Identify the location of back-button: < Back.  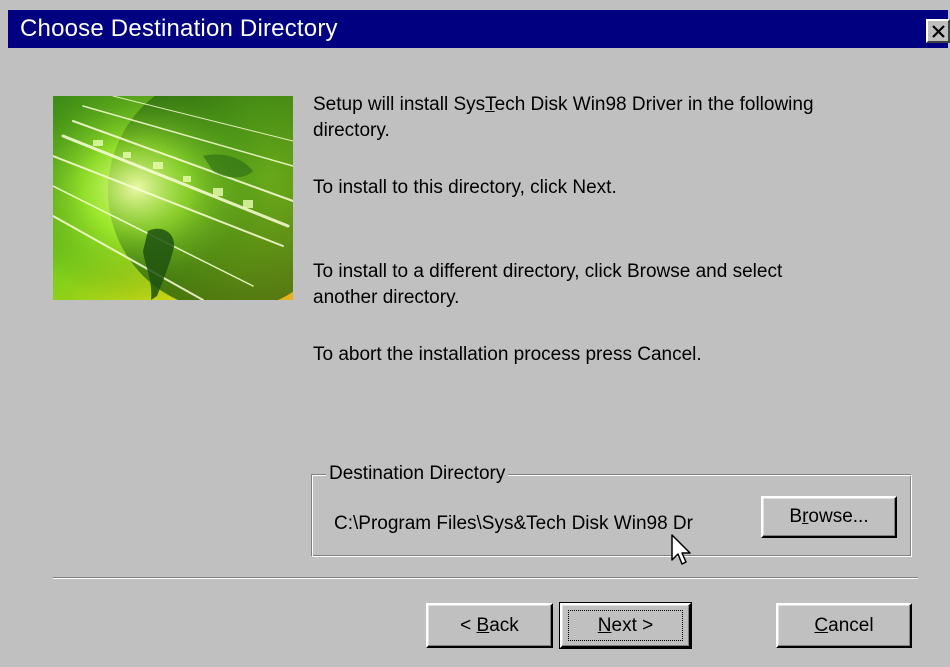
(489, 625).